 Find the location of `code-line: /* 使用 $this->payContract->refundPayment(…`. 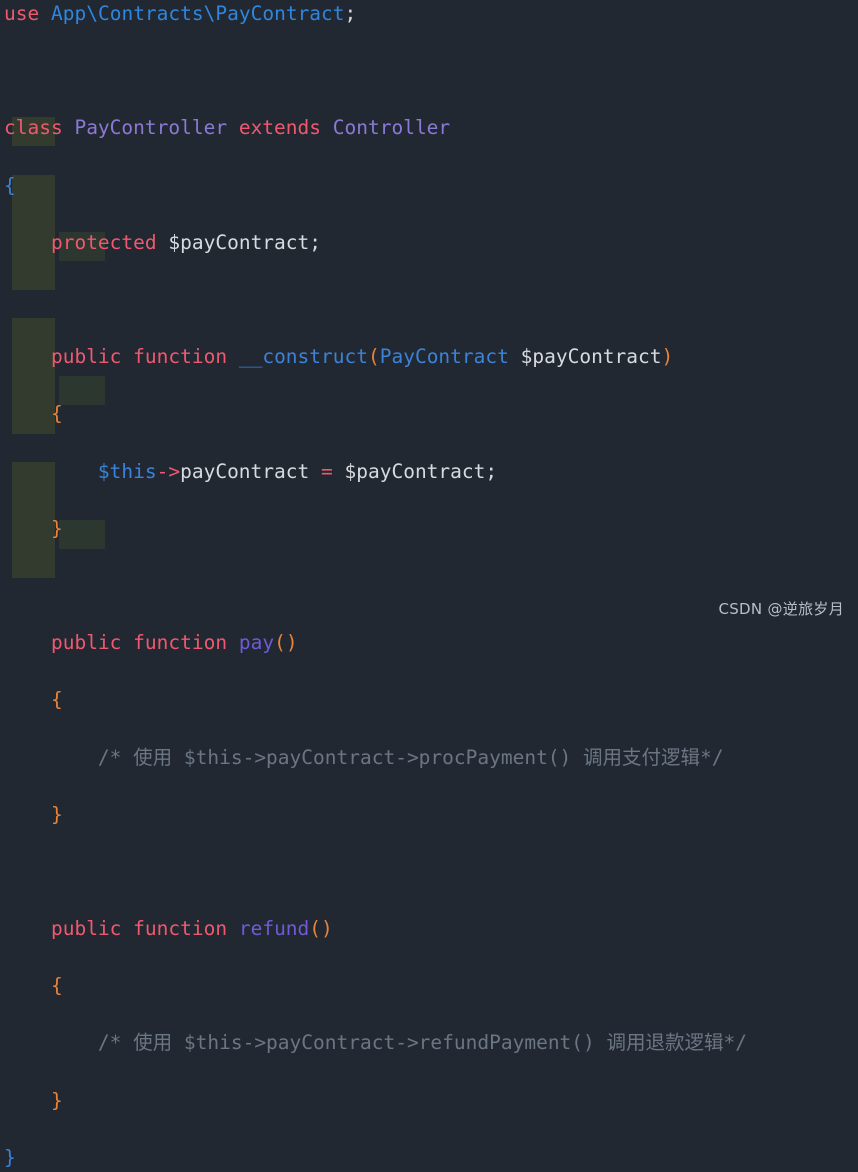

code-line: /* 使用 $this->payContract->refundPayment(… is located at coordinates (429, 1043).